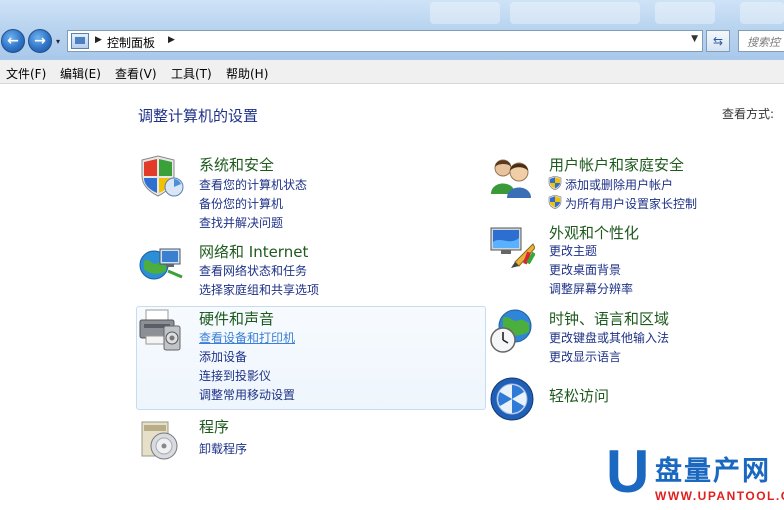 The height and width of the screenshot is (510, 784). What do you see at coordinates (609, 318) in the screenshot?
I see `category-title-clock-language-region: 时钟、语言和区域` at bounding box center [609, 318].